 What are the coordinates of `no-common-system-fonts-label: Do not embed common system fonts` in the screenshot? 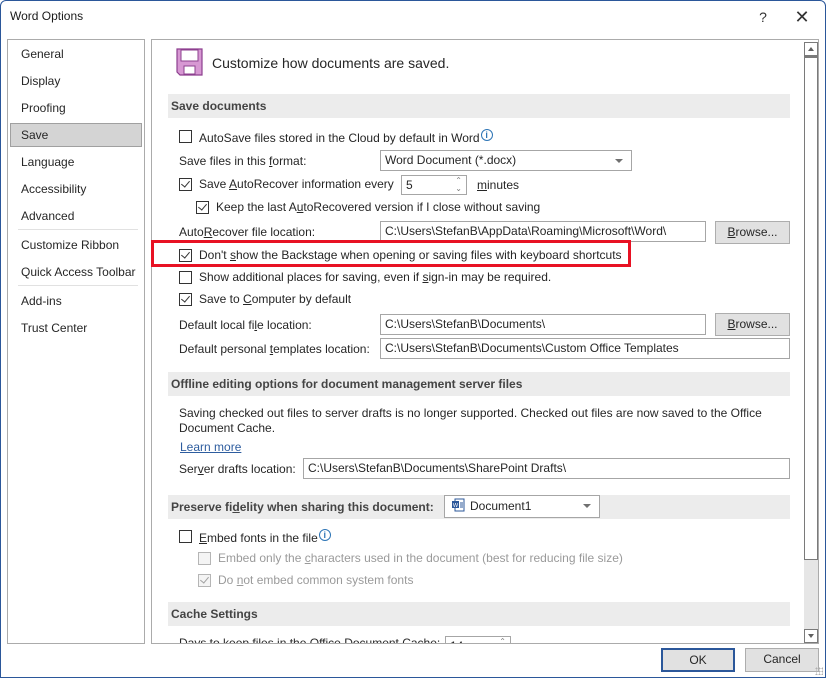 It's located at (316, 580).